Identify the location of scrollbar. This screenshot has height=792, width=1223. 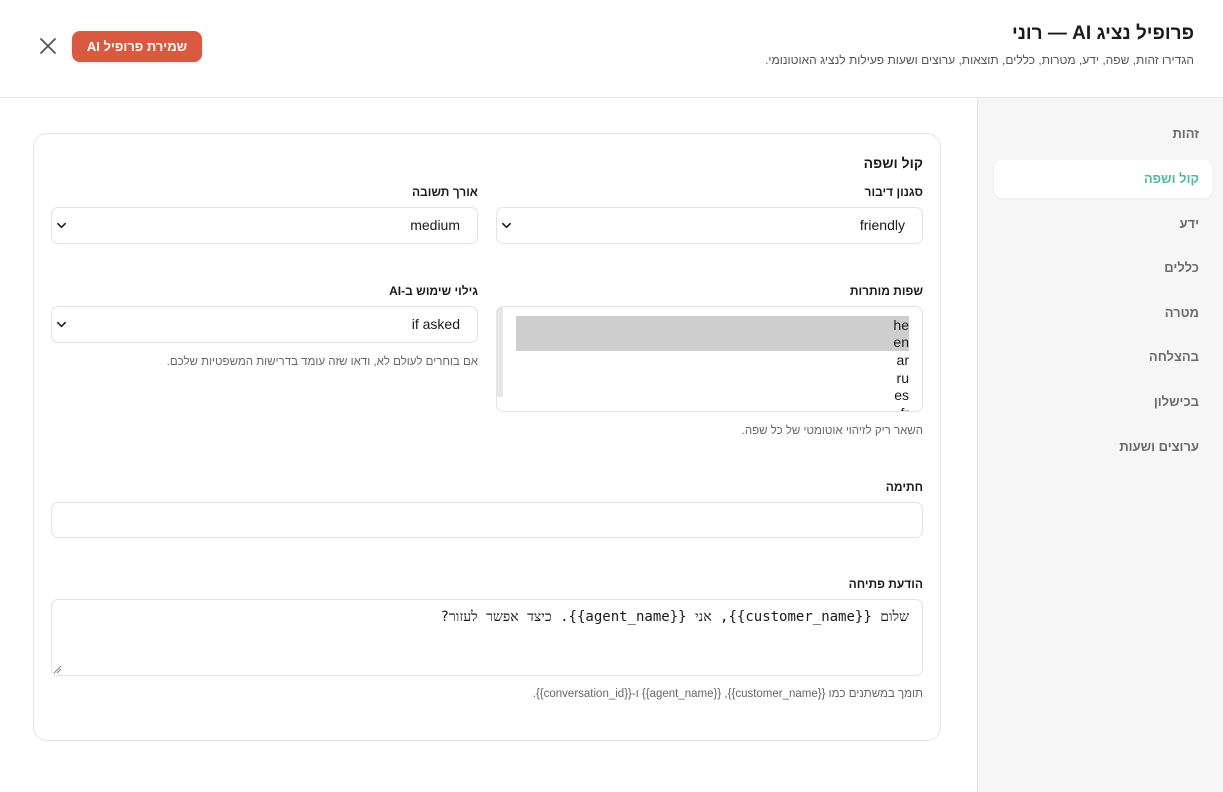
(500, 352).